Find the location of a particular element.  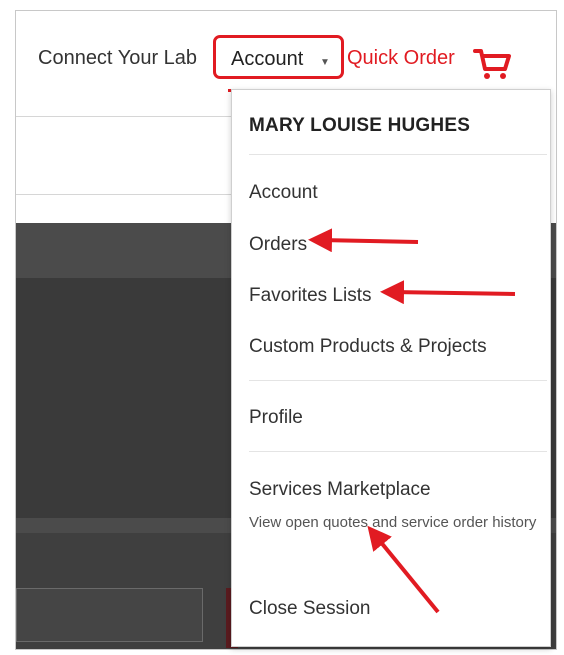

search-input is located at coordinates (109, 615).